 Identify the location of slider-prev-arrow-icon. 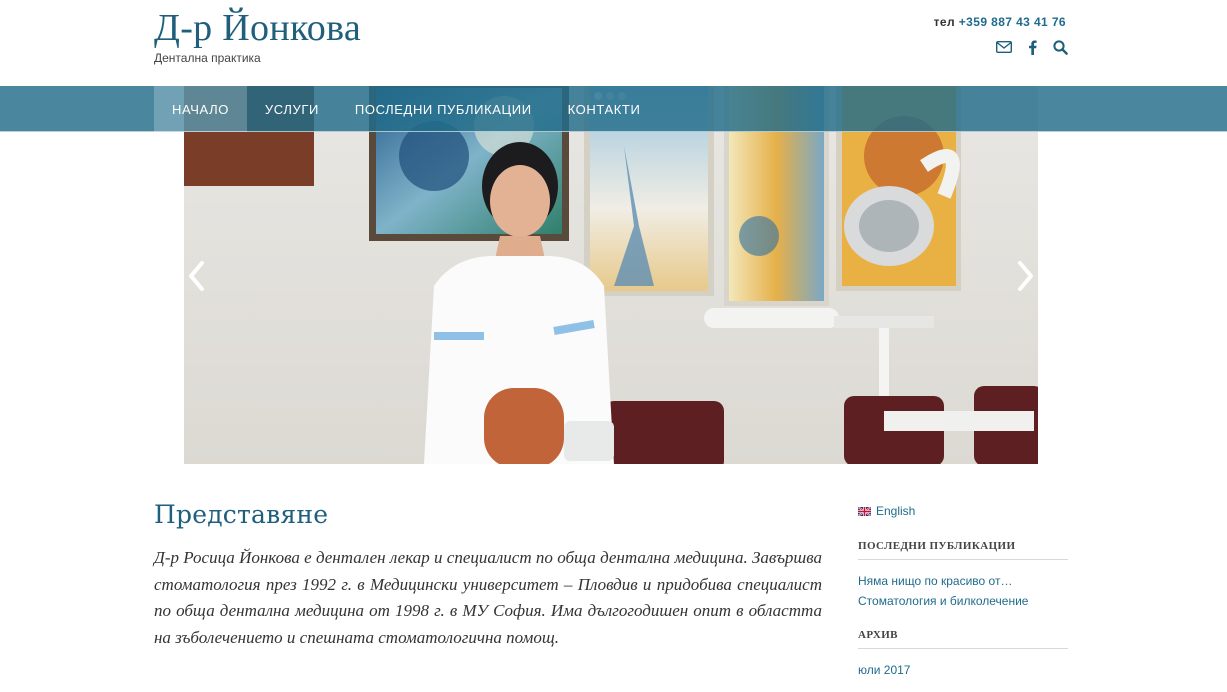
(197, 276).